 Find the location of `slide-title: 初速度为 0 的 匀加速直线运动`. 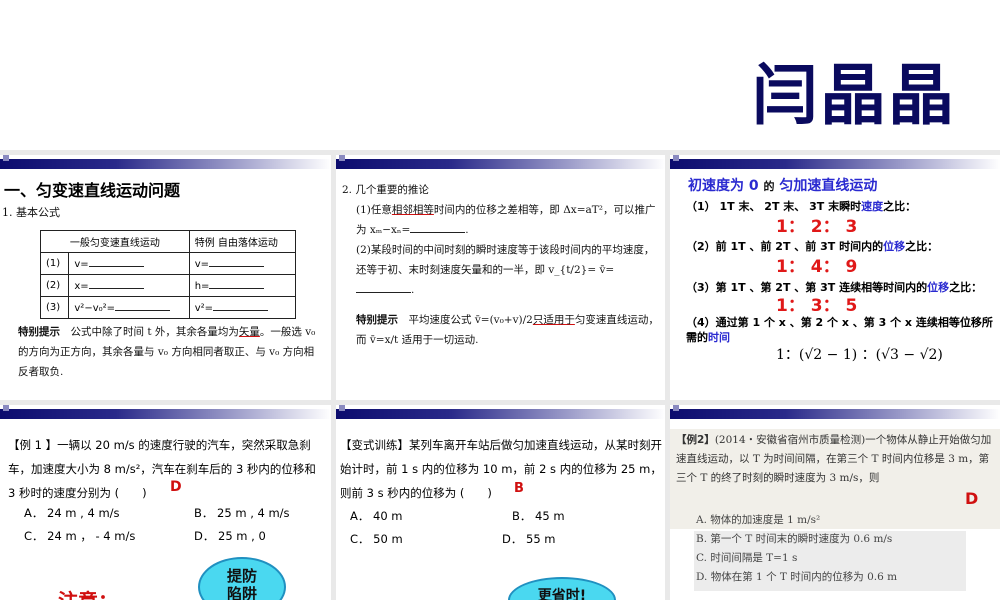

slide-title: 初速度为 0 的 匀加速直线运动 is located at coordinates (782, 185).